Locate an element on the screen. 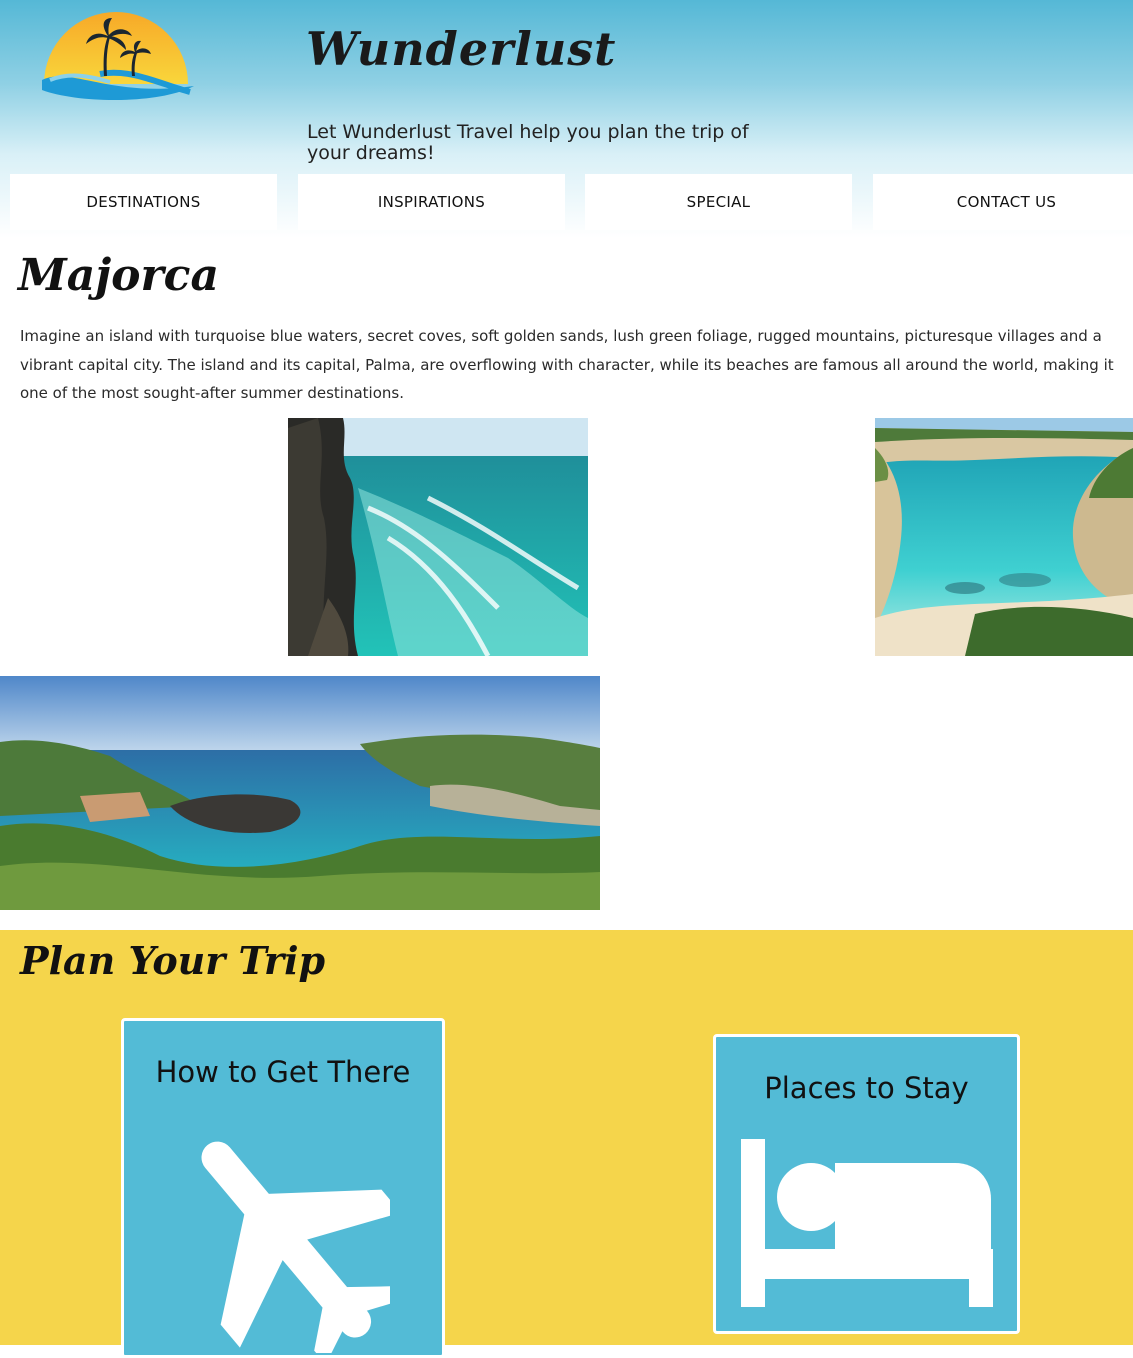 The height and width of the screenshot is (1358, 1133). card-how-to-get-there: How to Get There is located at coordinates (283, 1188).